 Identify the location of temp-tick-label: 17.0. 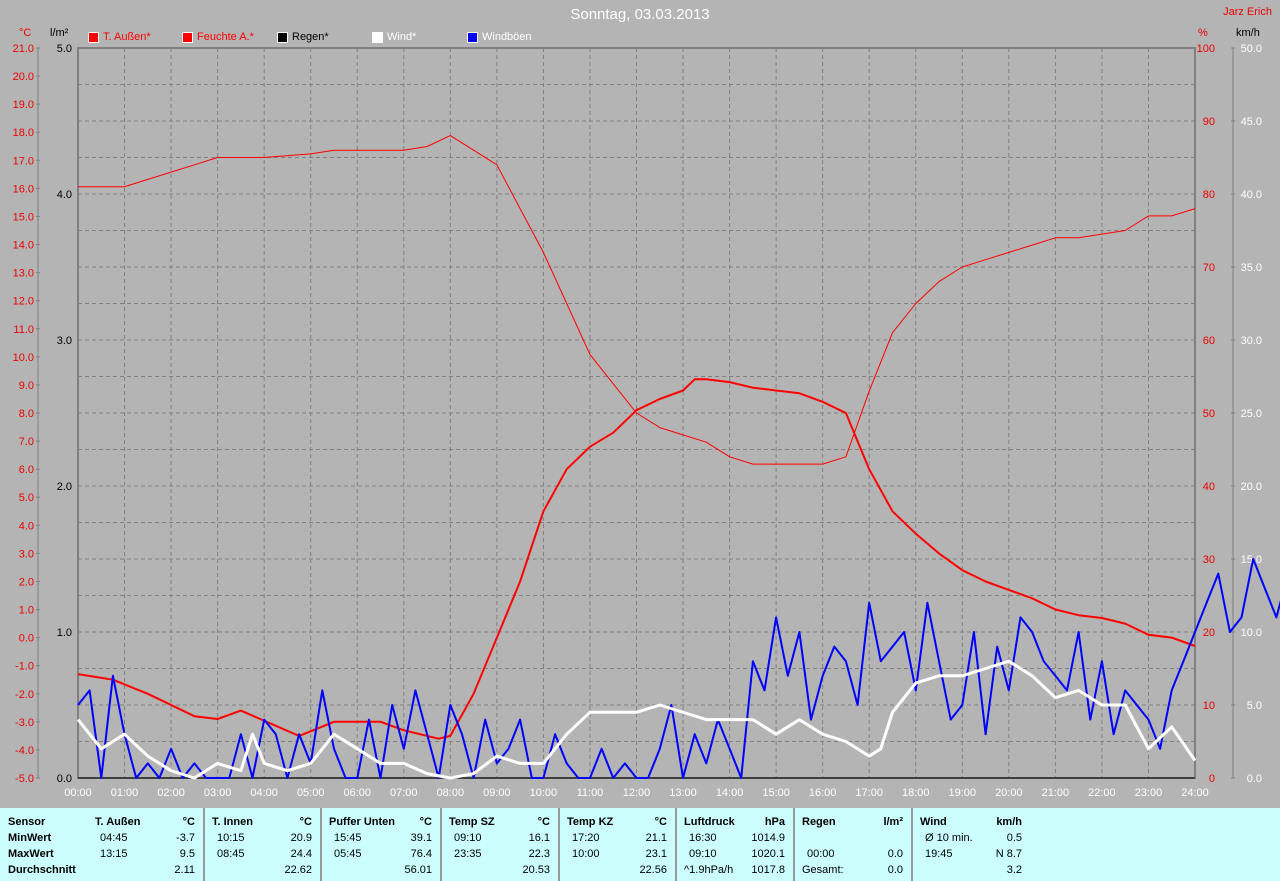
(23, 161).